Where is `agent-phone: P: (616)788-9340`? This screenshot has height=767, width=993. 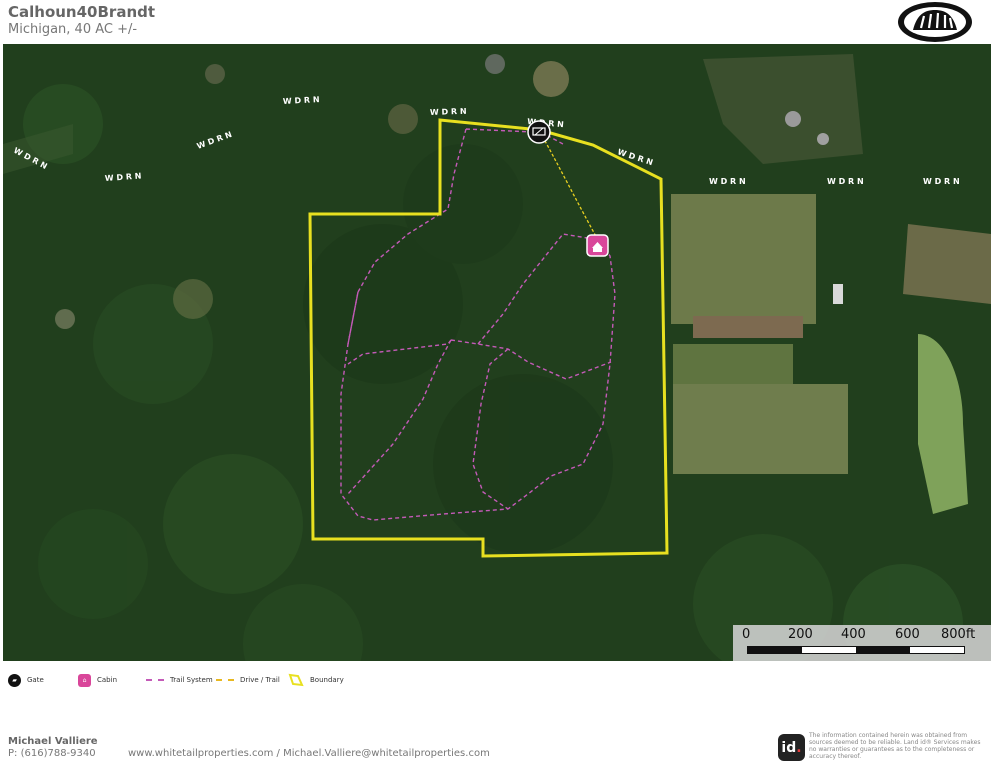
agent-phone: P: (616)788-9340 is located at coordinates (52, 753).